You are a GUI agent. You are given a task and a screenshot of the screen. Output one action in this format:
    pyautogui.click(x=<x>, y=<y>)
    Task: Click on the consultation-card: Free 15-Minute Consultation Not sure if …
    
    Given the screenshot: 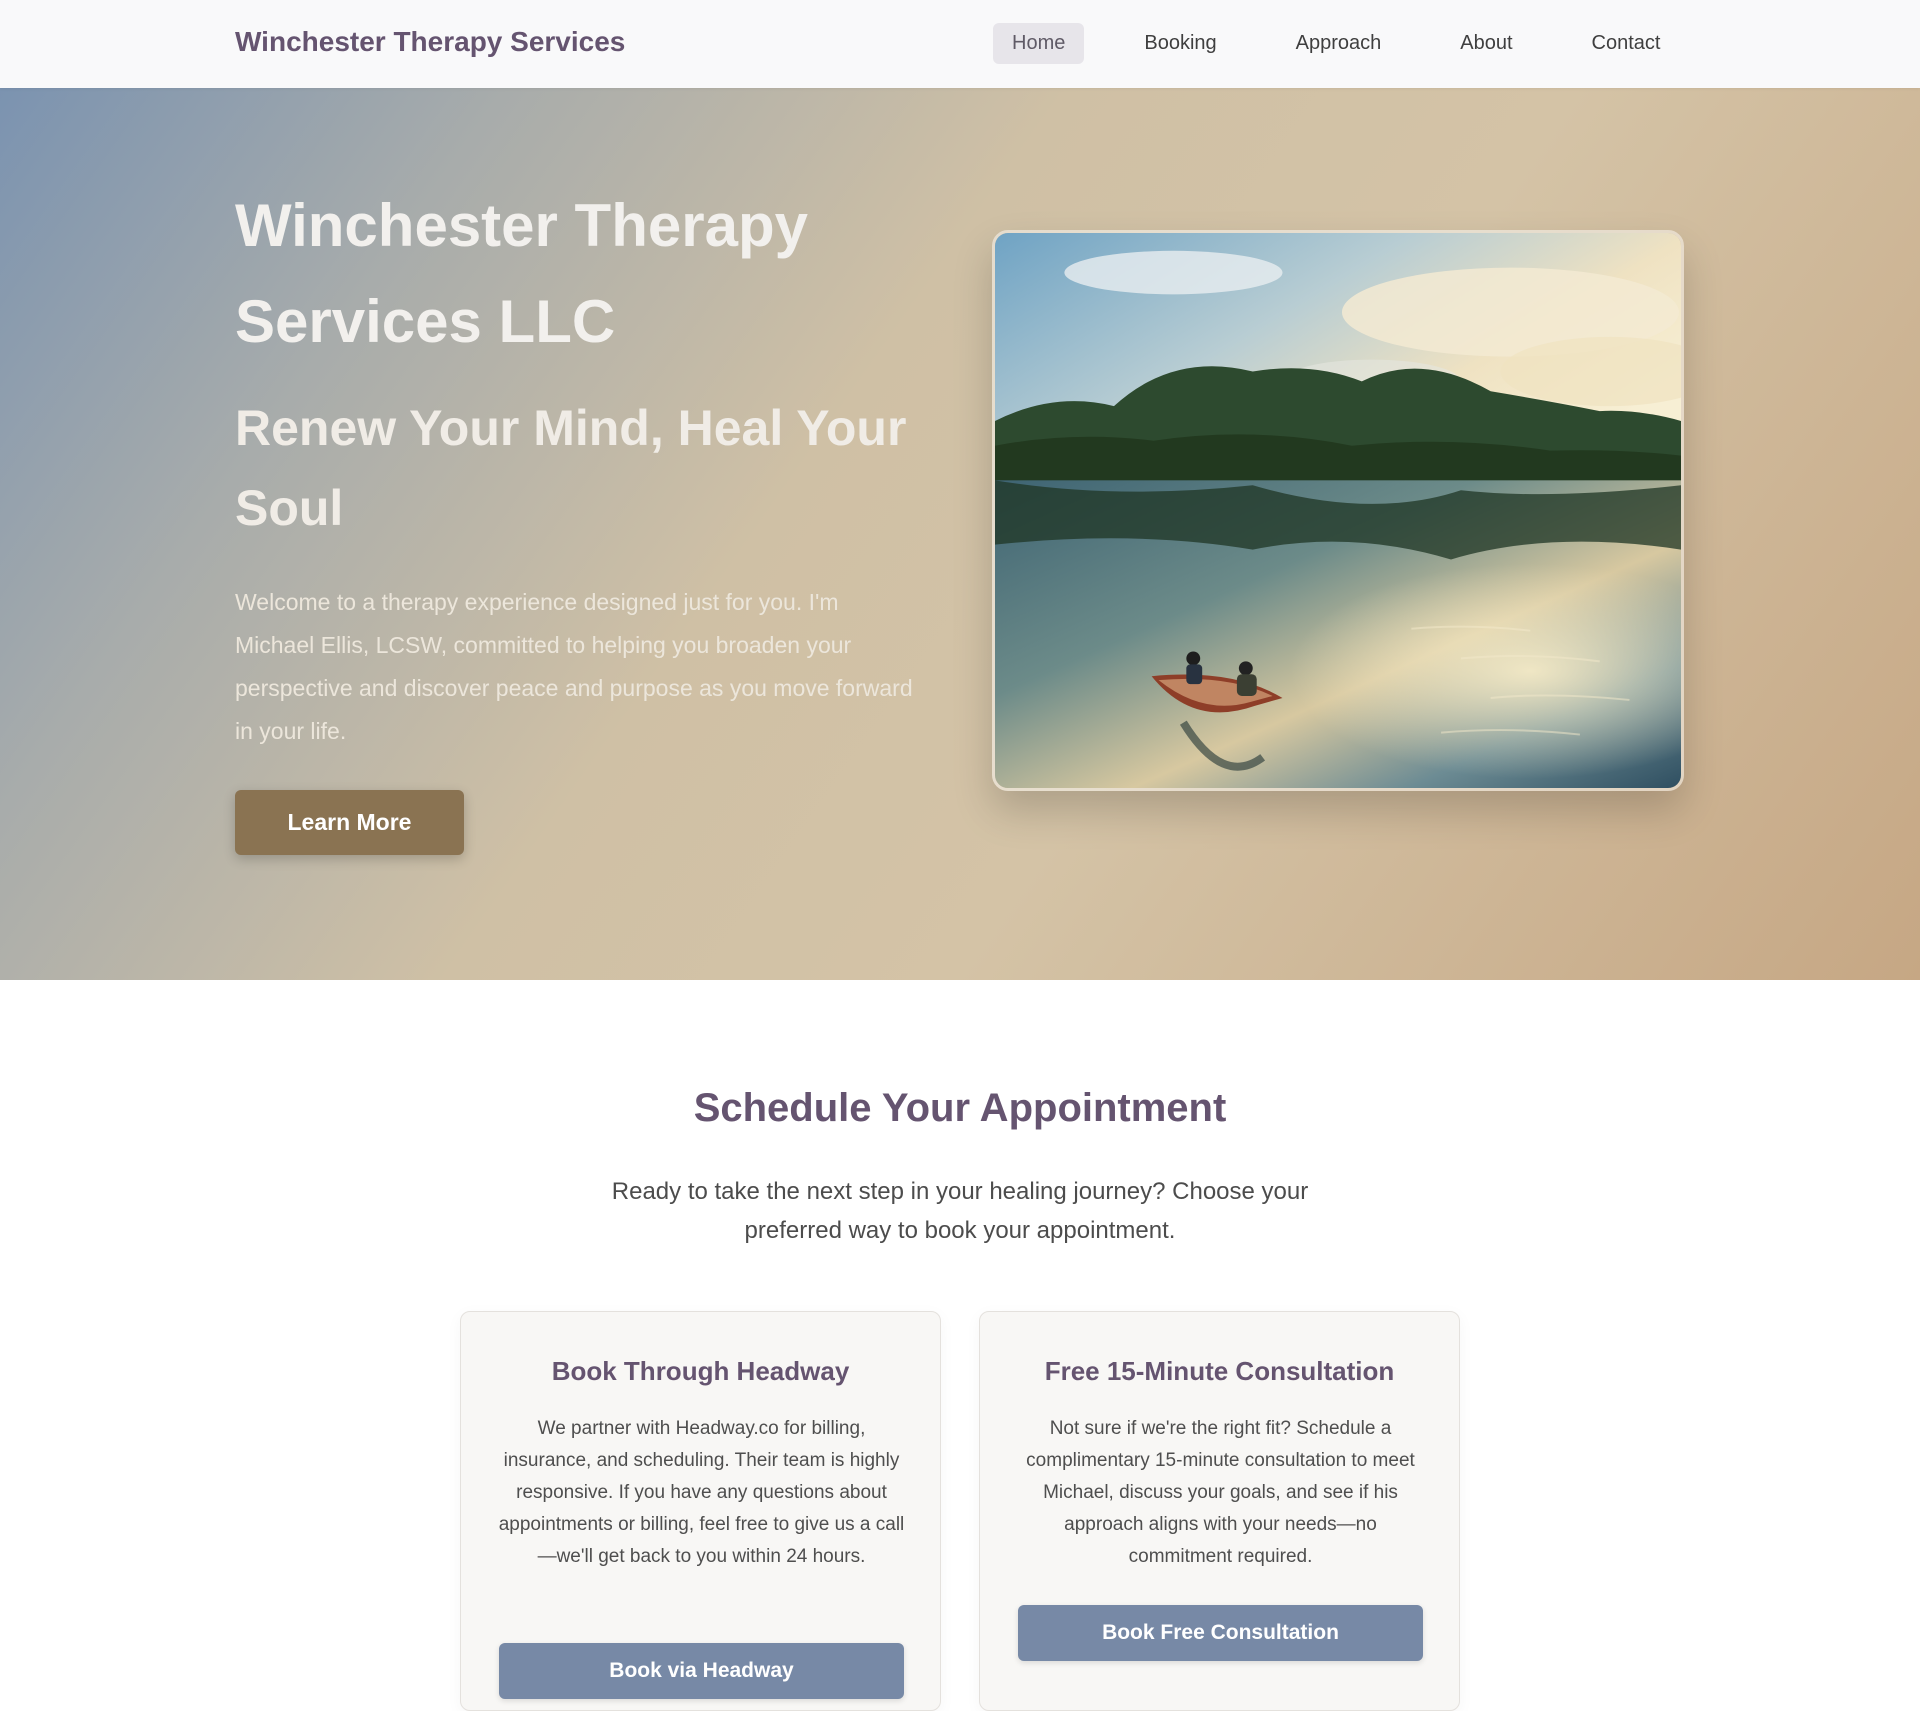 What is the action you would take?
    pyautogui.click(x=1219, y=1511)
    